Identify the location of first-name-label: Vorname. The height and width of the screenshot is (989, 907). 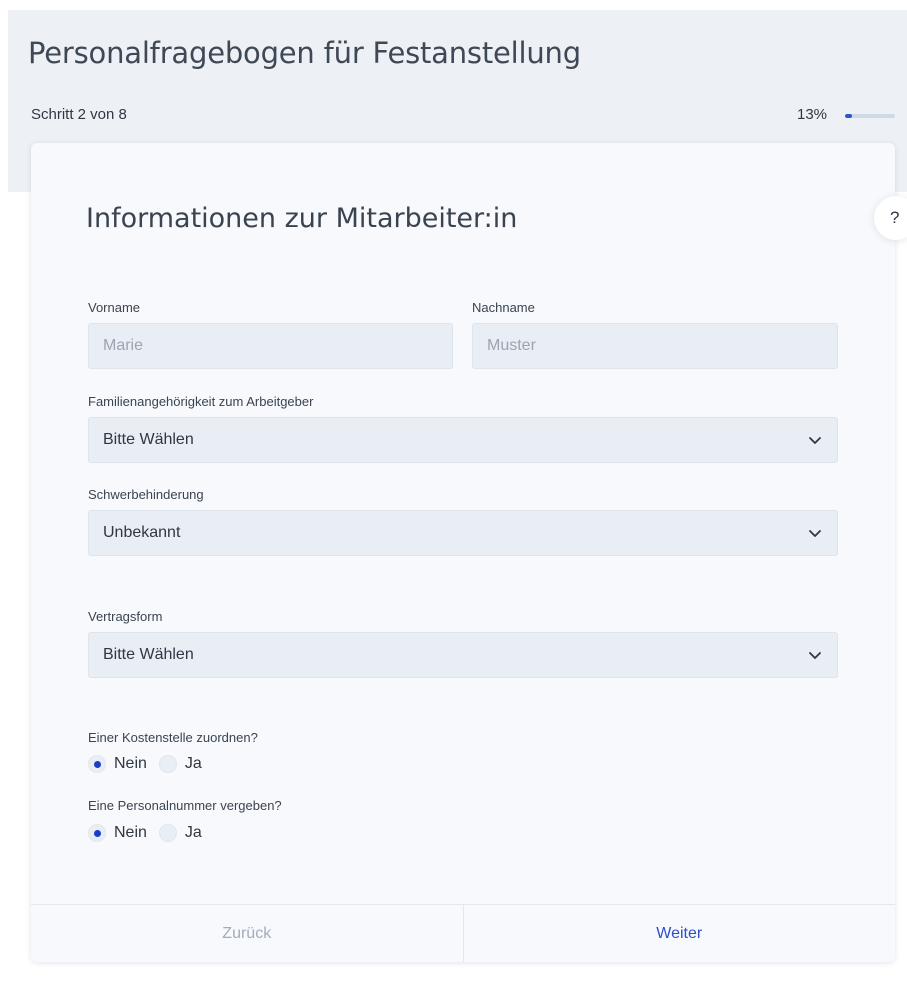
(114, 307).